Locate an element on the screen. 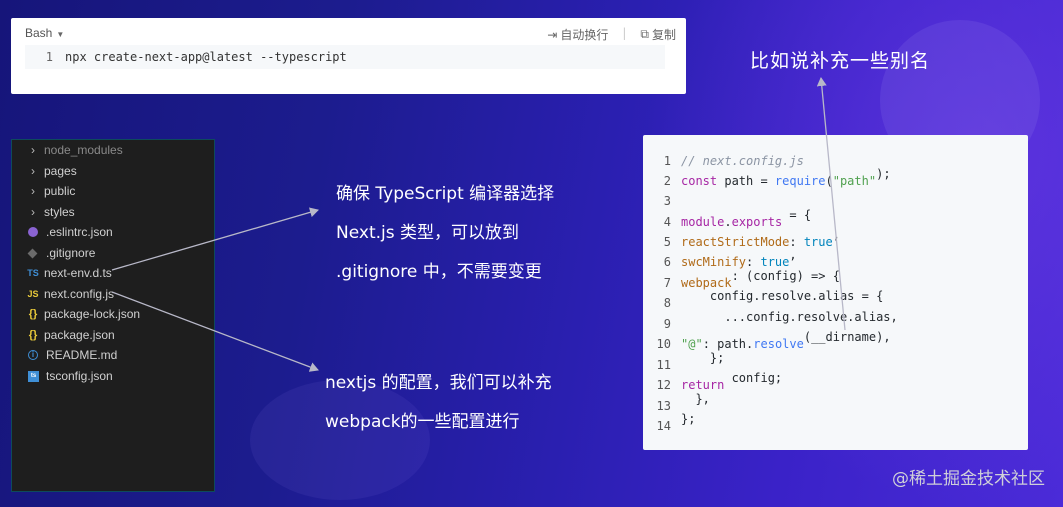  code-line: 2 const path = require("path"); is located at coordinates (767, 179).